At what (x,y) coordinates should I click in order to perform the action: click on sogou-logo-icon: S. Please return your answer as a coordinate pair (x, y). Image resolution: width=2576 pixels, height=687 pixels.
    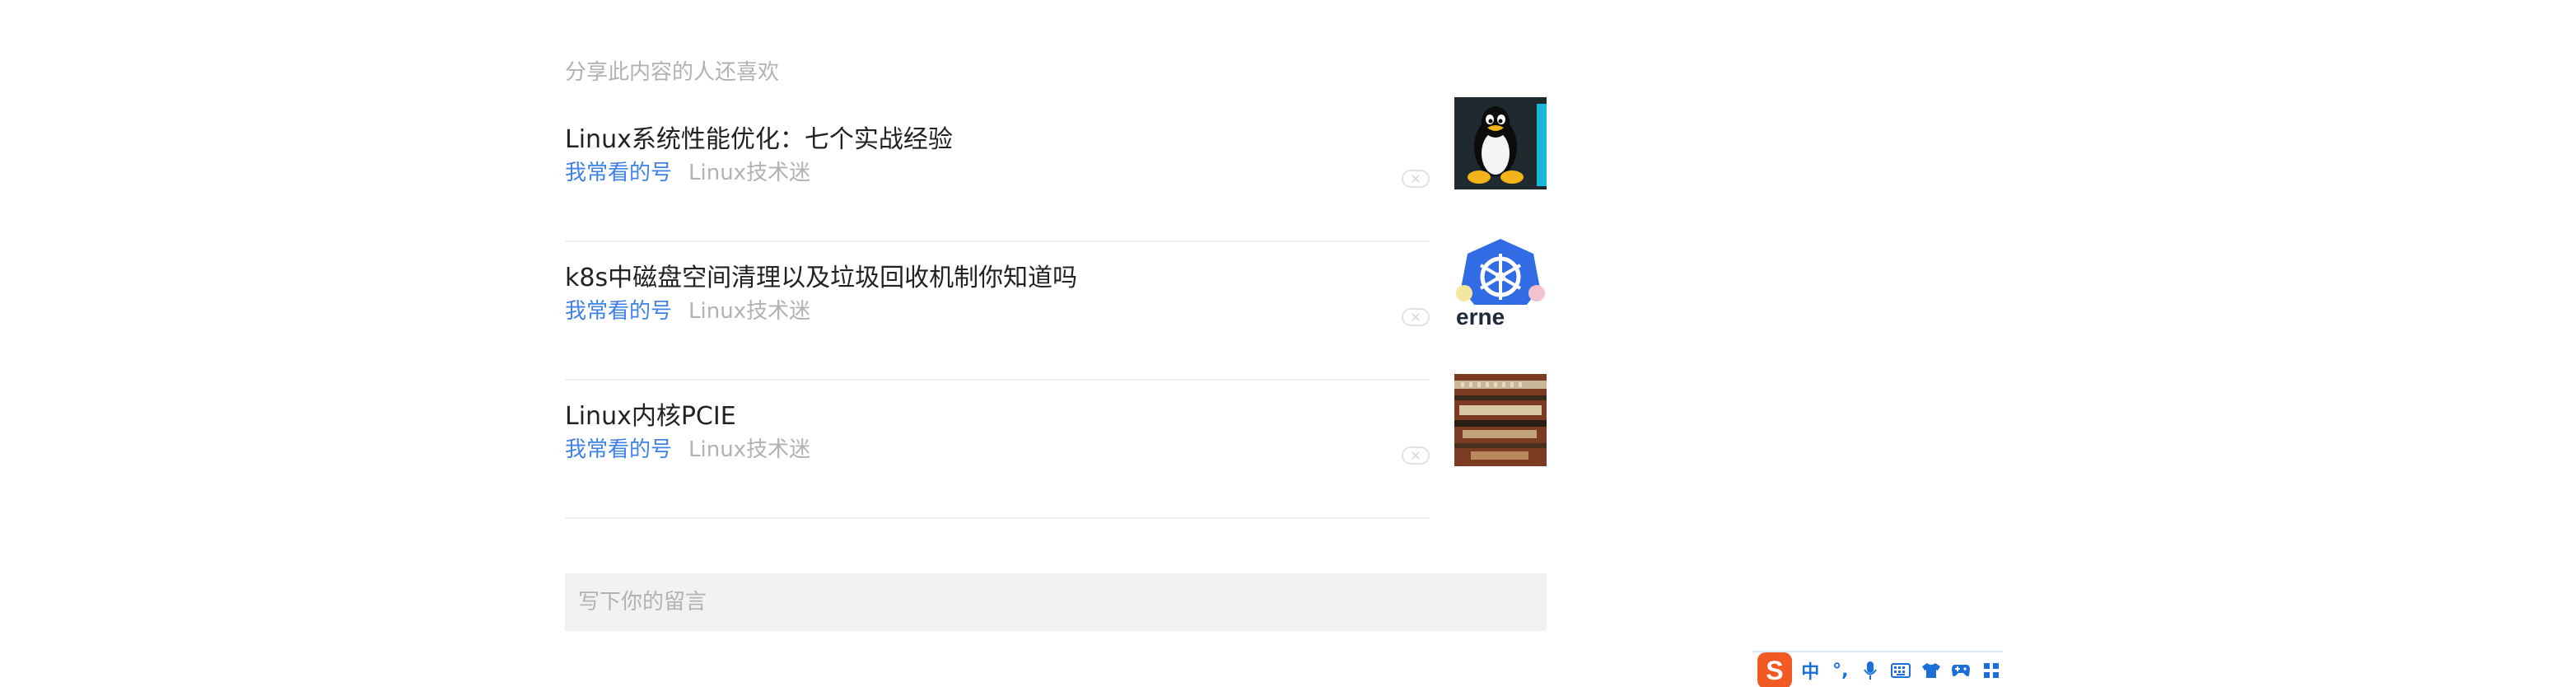
    Looking at the image, I should click on (1774, 669).